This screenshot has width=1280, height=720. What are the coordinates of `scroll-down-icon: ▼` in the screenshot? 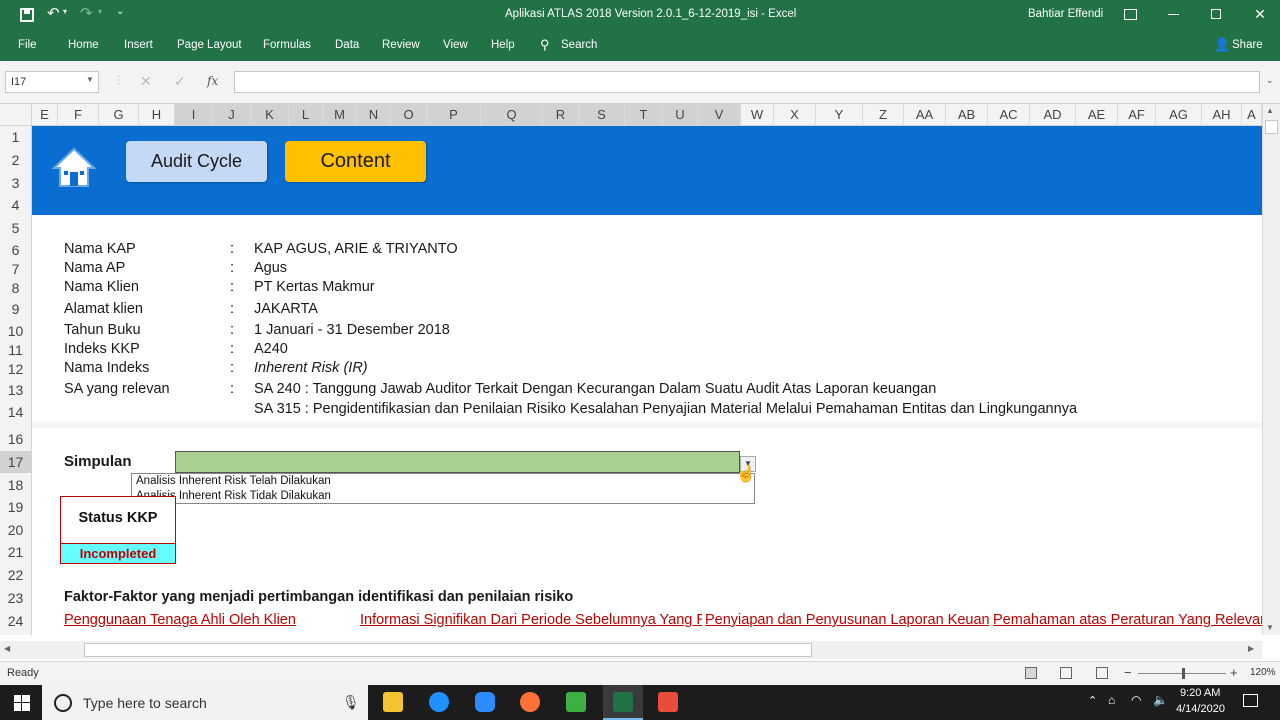 It's located at (1270, 627).